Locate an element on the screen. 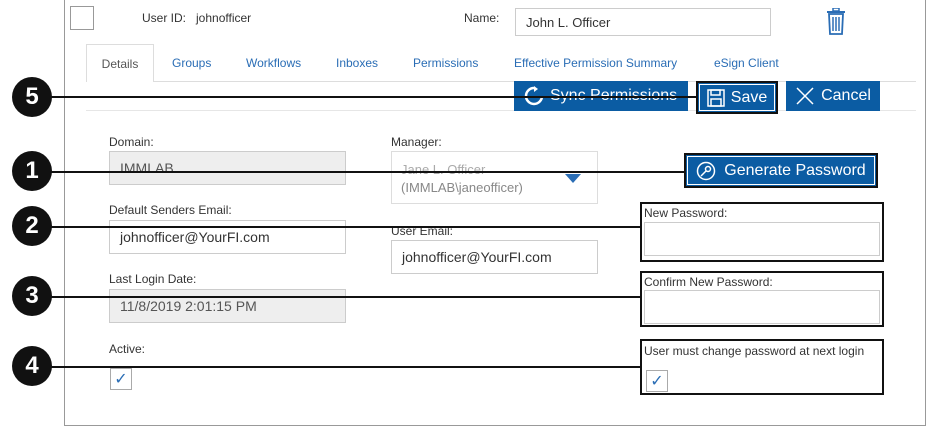  save-label: Save is located at coordinates (749, 97).